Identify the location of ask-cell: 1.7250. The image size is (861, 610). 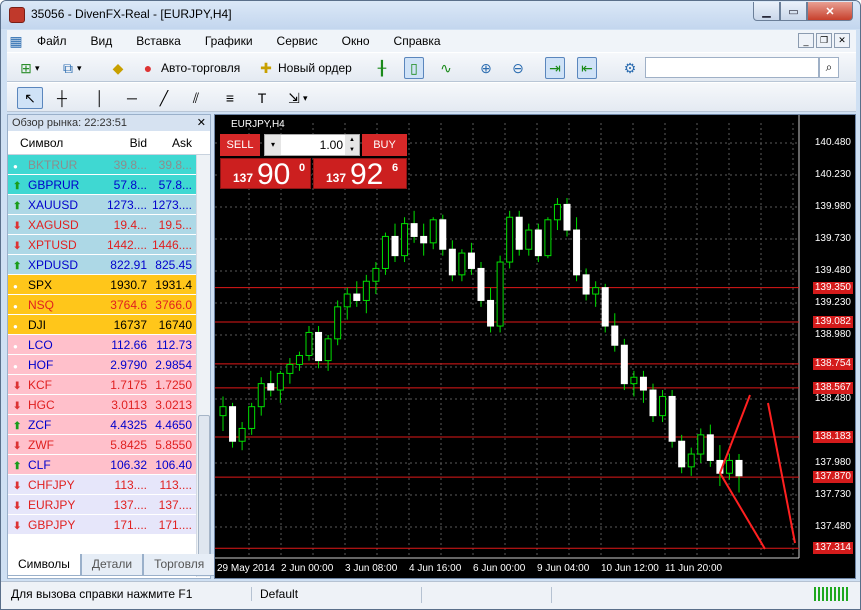
(173, 384).